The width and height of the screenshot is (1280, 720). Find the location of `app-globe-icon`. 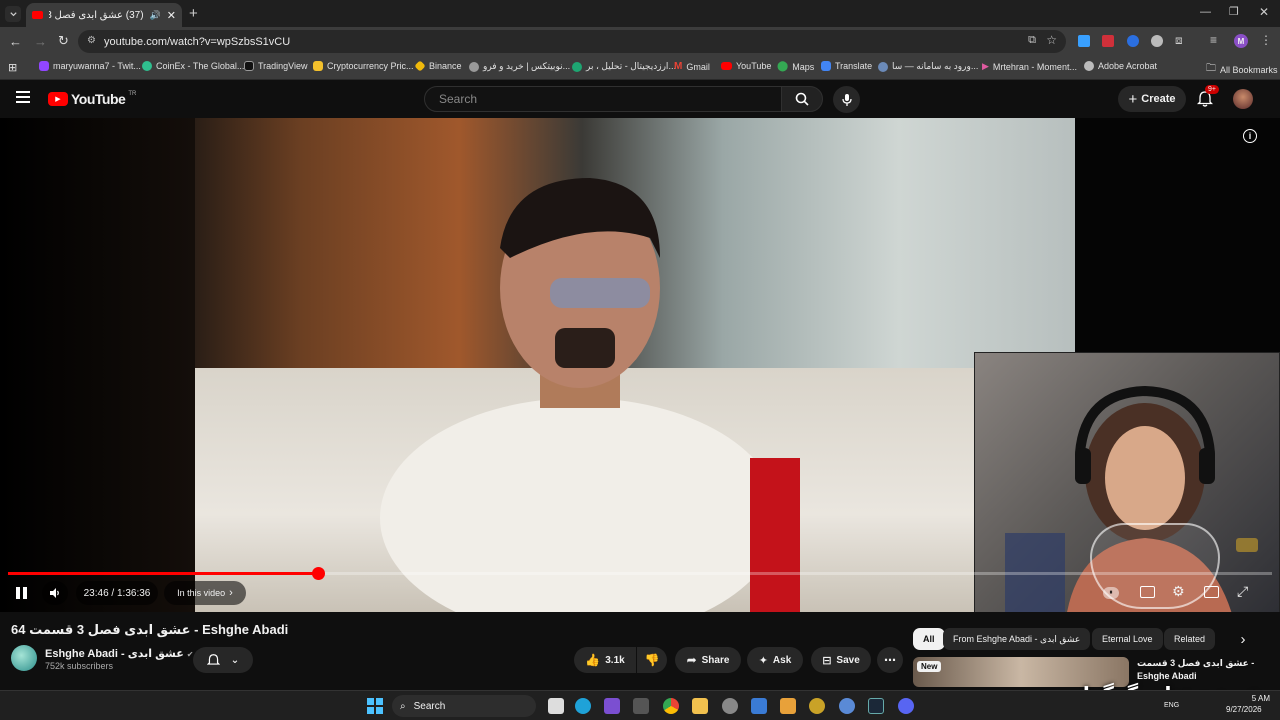

app-globe-icon is located at coordinates (847, 706).